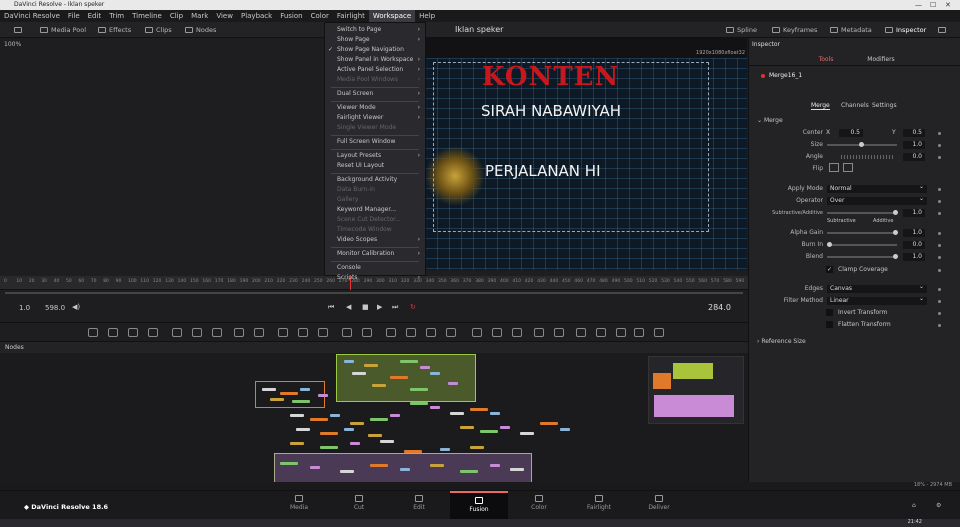  What do you see at coordinates (820, 106) in the screenshot?
I see `subtab-merge: Merge` at bounding box center [820, 106].